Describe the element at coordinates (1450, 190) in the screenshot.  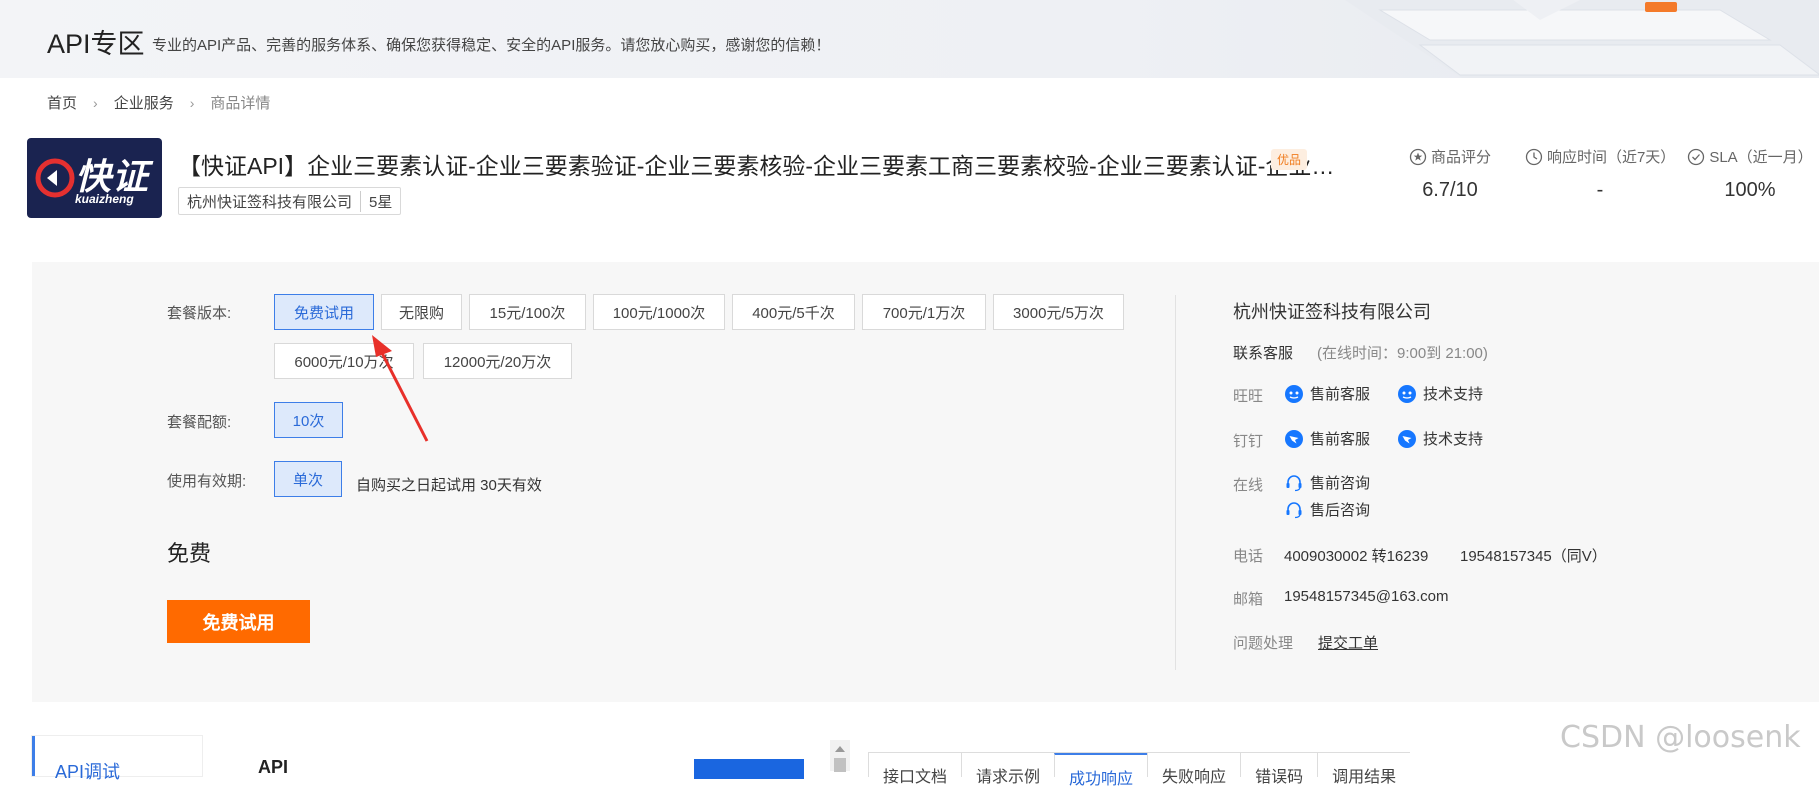
I see `metric-rating-value: 6.7/10` at that location.